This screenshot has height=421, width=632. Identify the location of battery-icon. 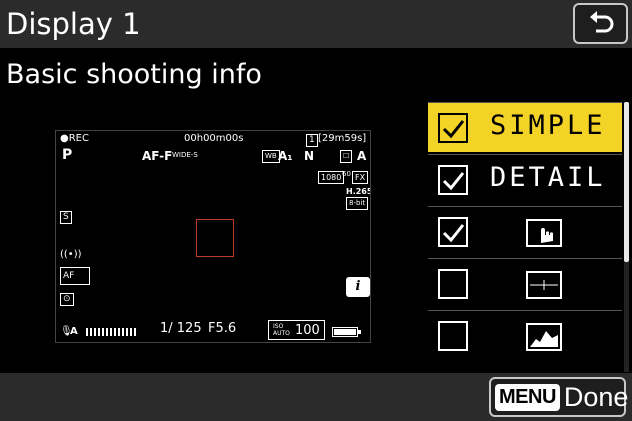
(346, 332).